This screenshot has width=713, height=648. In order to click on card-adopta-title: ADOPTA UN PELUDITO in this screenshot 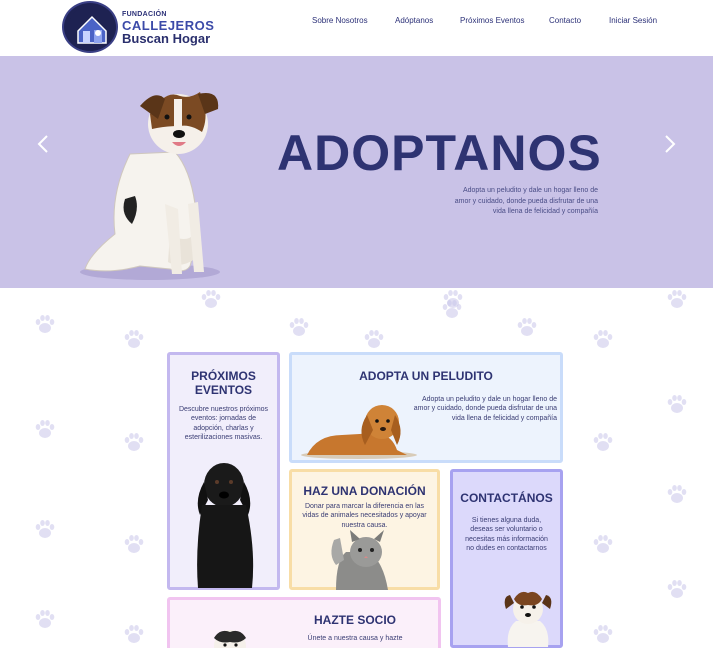, I will do `click(426, 376)`.